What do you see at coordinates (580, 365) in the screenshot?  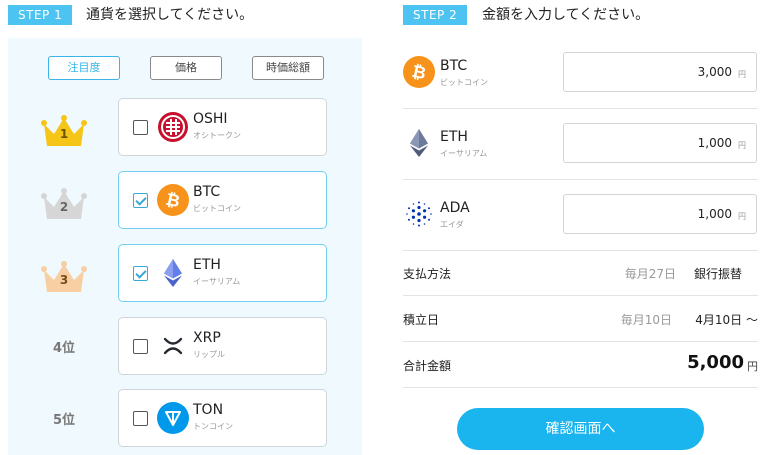 I see `total-amount-row: 合計金額 5,000 円` at bounding box center [580, 365].